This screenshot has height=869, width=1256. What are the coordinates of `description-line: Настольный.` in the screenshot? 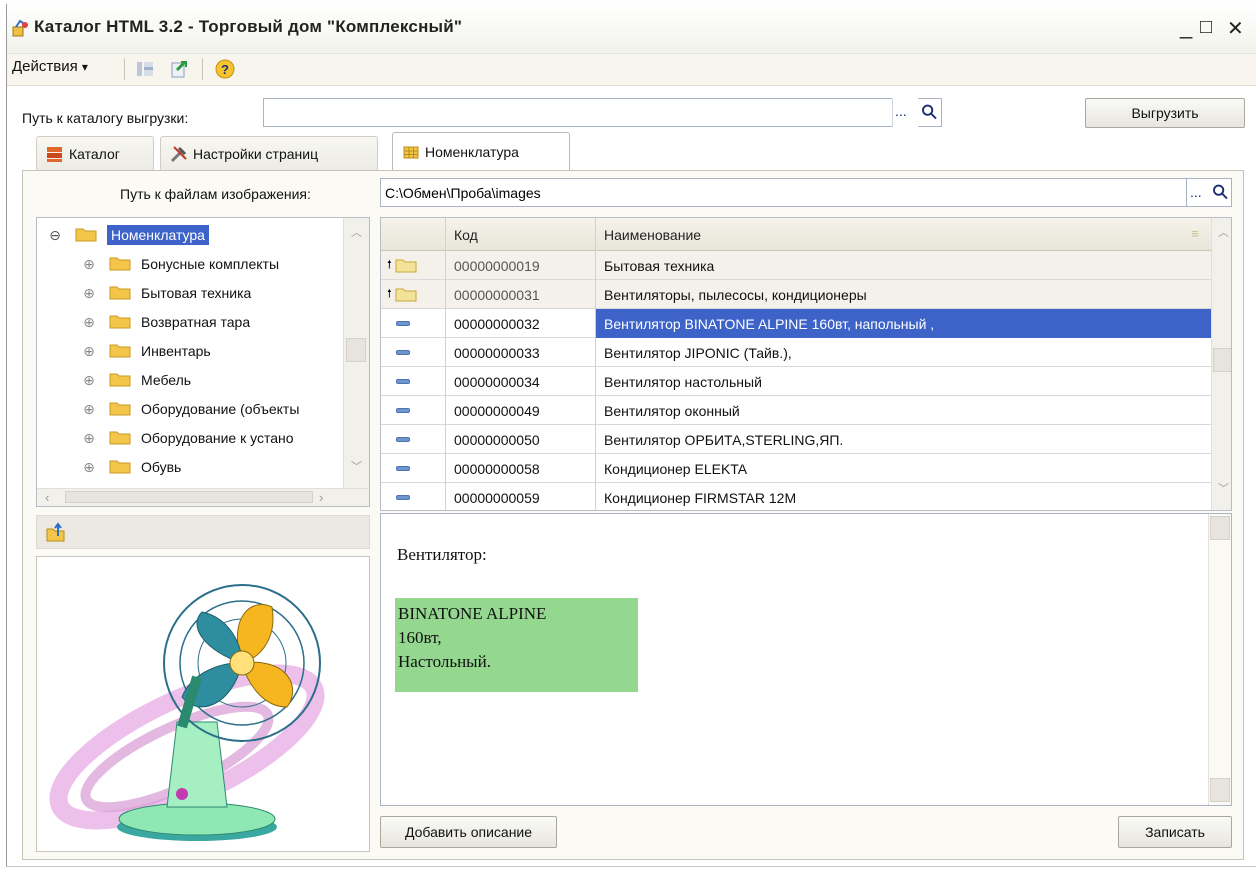 It's located at (444, 661).